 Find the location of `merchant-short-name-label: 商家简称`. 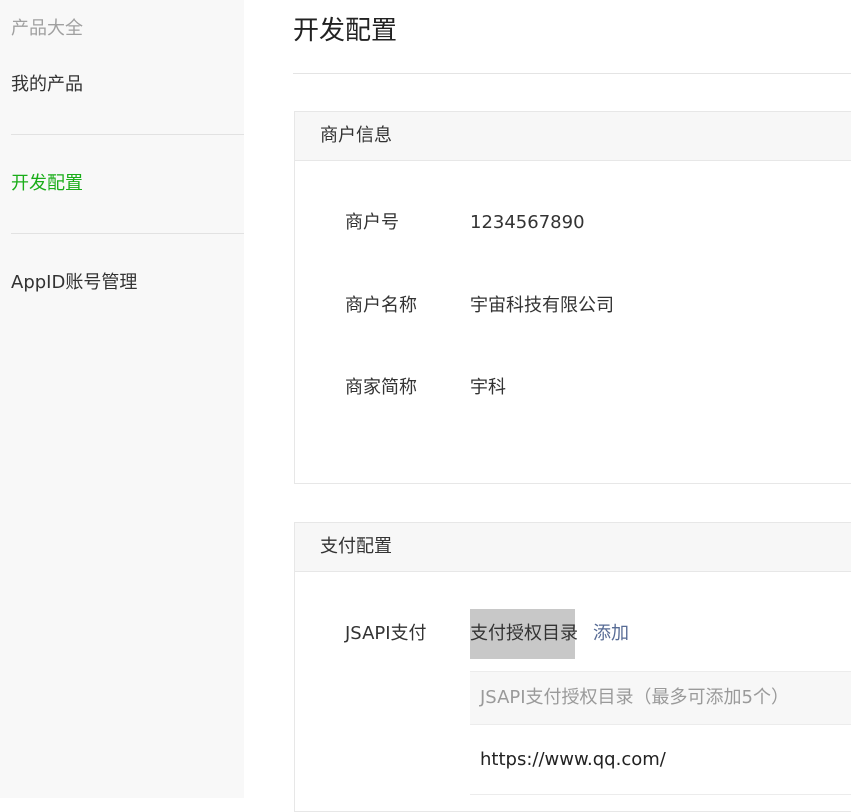

merchant-short-name-label: 商家简称 is located at coordinates (381, 387).